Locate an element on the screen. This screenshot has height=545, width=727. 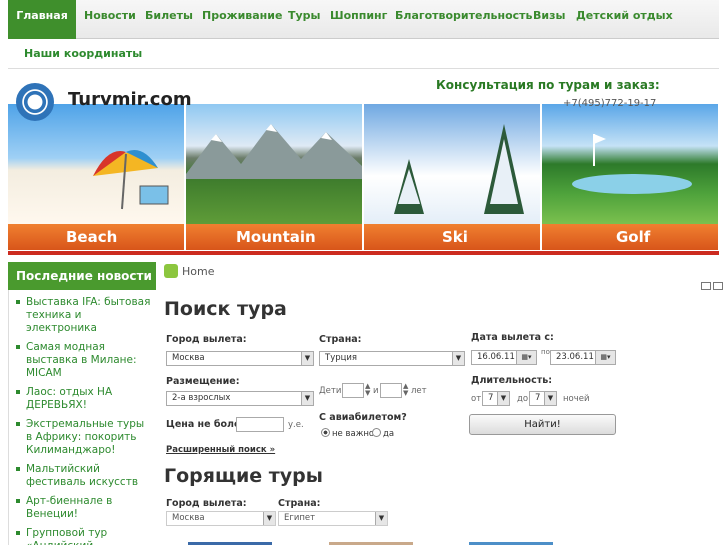
site-logo: Turvmir.com is located at coordinates (106, 103).